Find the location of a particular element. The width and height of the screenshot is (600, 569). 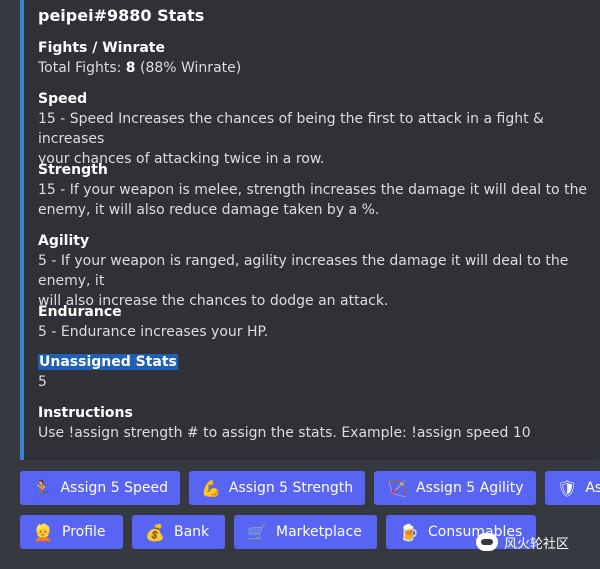

field-value: 5 is located at coordinates (42, 382).